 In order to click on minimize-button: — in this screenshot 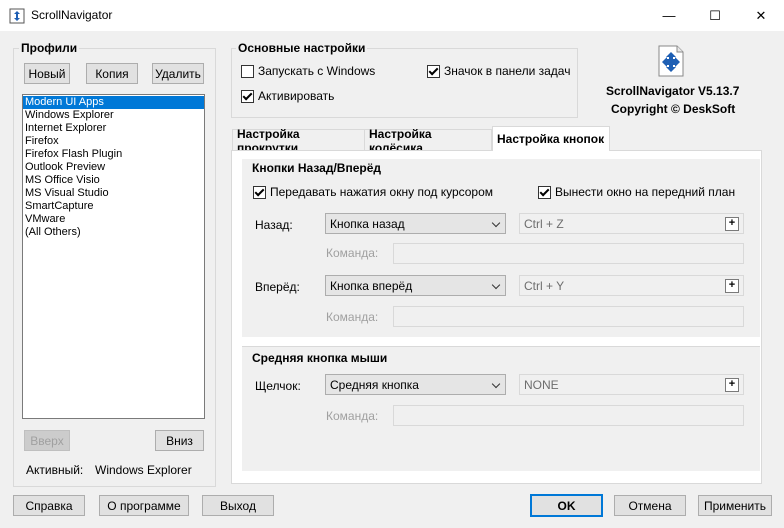, I will do `click(669, 15)`.